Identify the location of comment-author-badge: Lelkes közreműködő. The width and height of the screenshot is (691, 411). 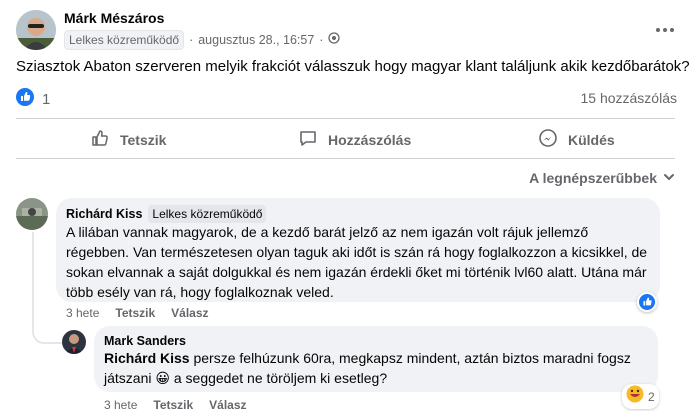
(207, 214).